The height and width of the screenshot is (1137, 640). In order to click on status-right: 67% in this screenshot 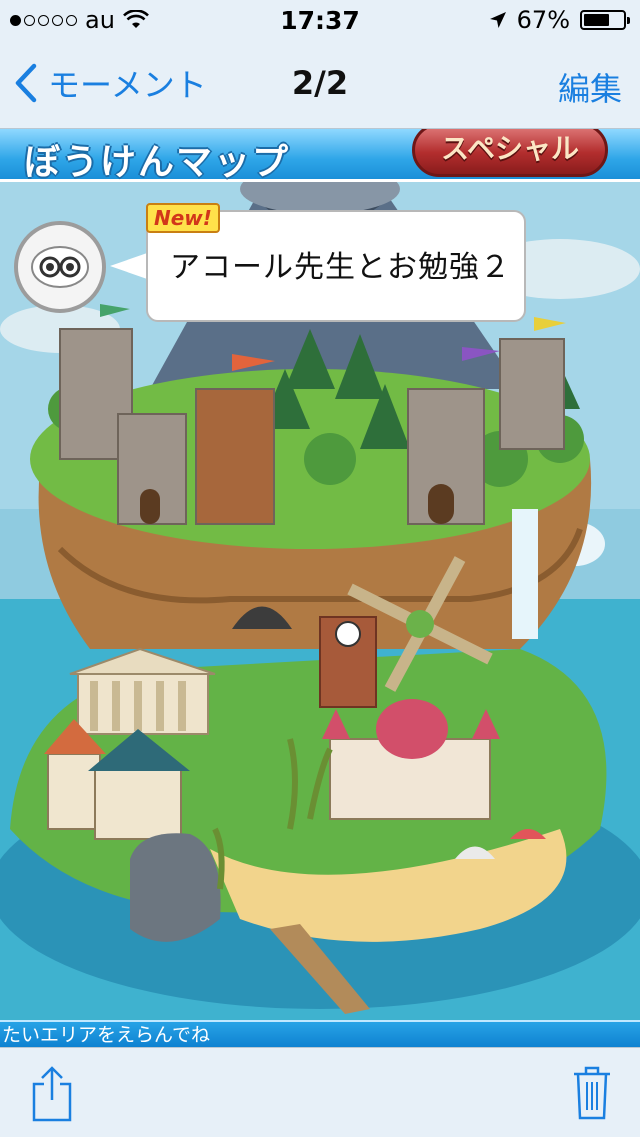, I will do `click(559, 20)`.